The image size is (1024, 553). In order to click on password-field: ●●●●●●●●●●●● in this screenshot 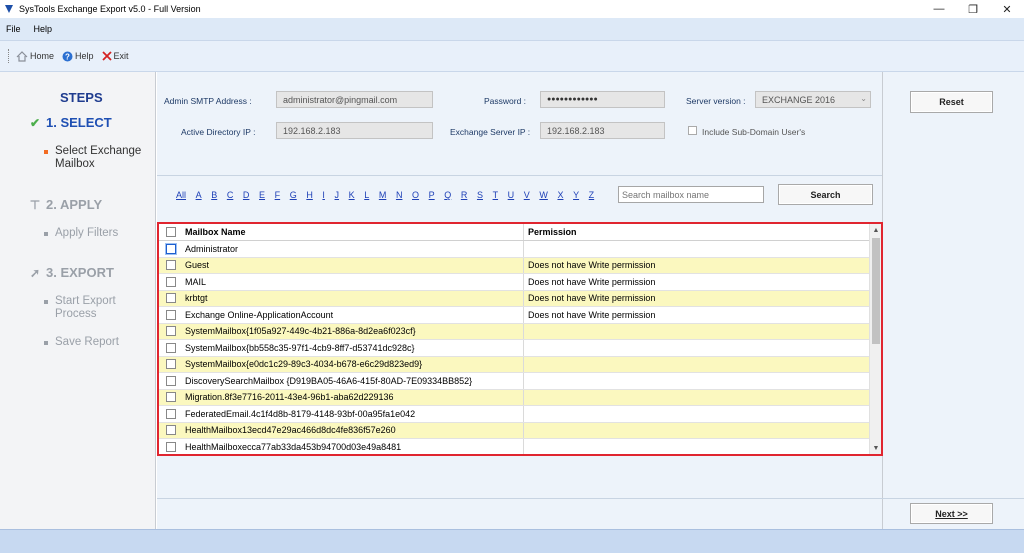, I will do `click(602, 99)`.